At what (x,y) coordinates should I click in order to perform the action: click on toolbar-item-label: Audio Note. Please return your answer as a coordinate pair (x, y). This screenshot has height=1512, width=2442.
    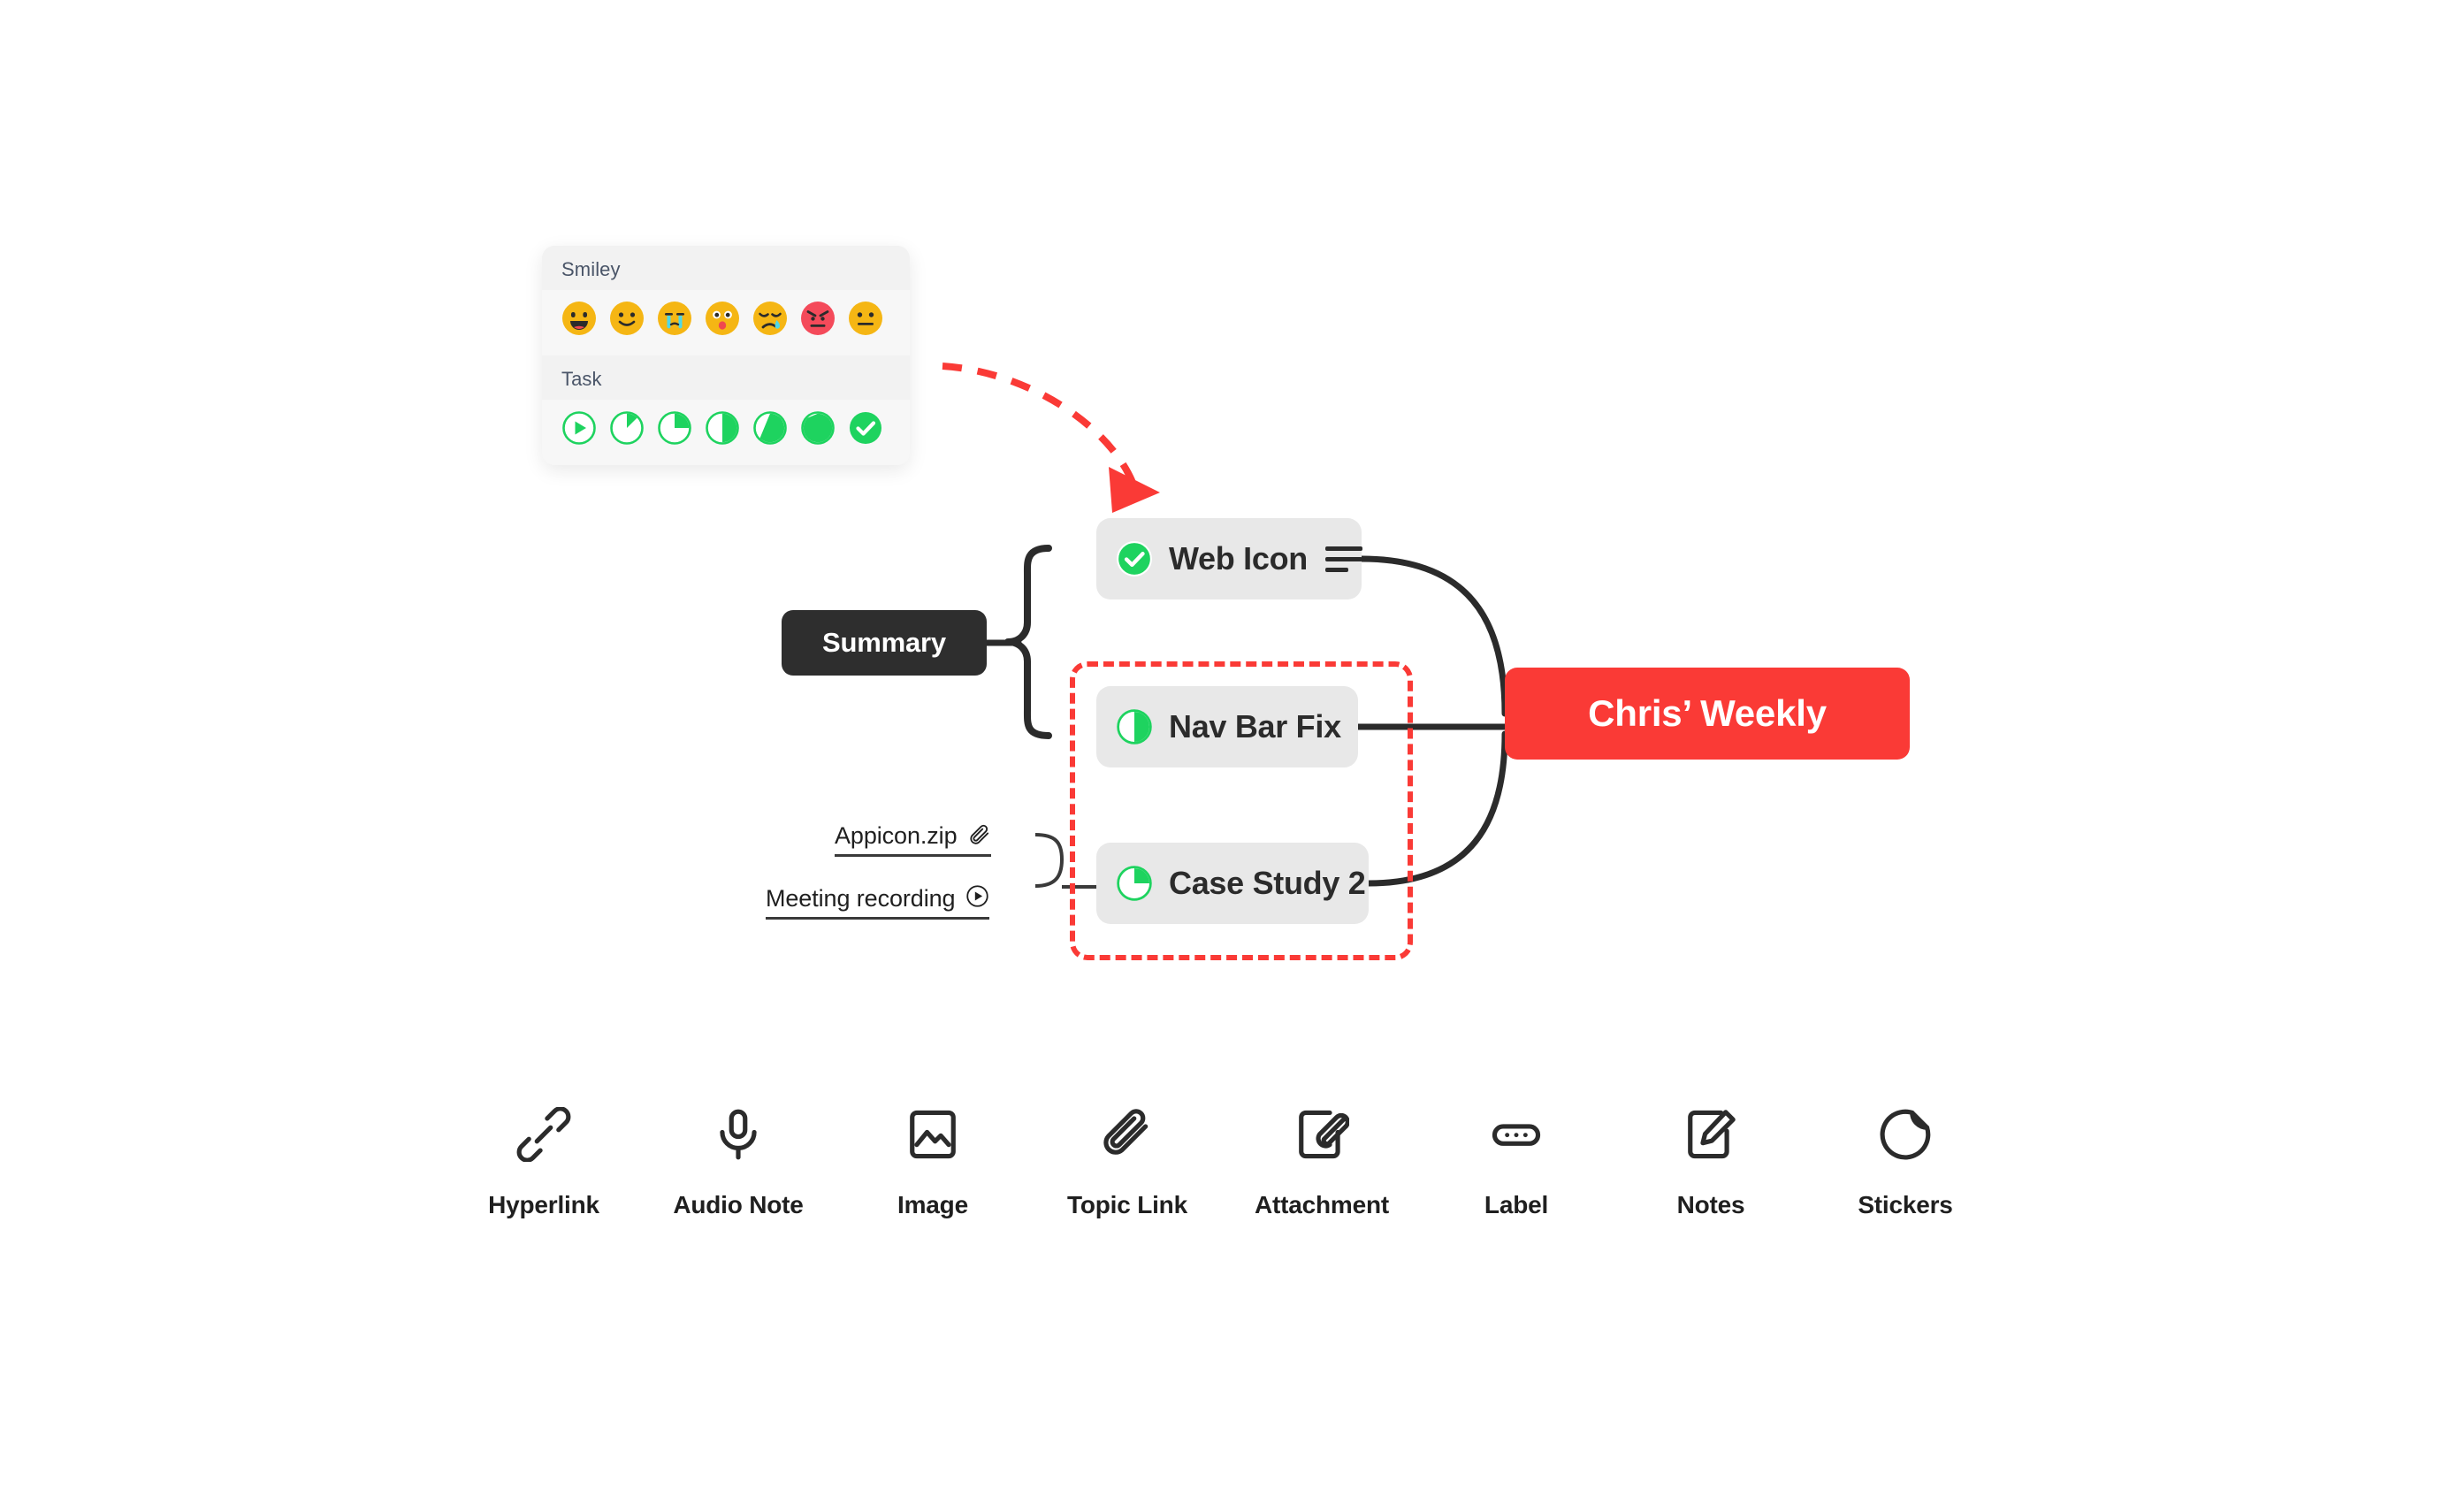
    Looking at the image, I should click on (738, 1204).